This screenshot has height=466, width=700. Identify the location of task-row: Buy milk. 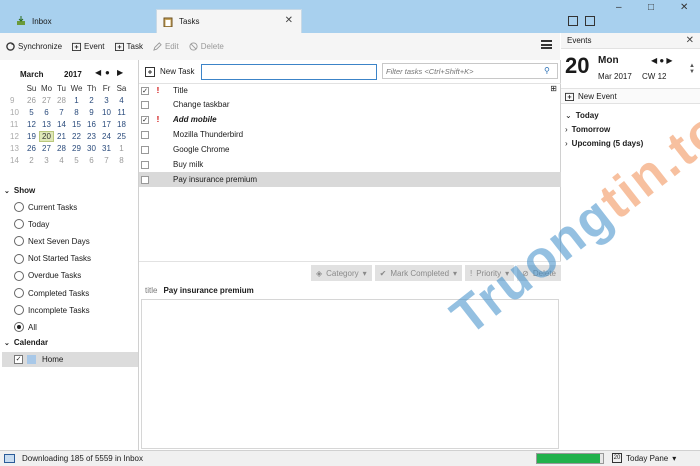
(350, 164).